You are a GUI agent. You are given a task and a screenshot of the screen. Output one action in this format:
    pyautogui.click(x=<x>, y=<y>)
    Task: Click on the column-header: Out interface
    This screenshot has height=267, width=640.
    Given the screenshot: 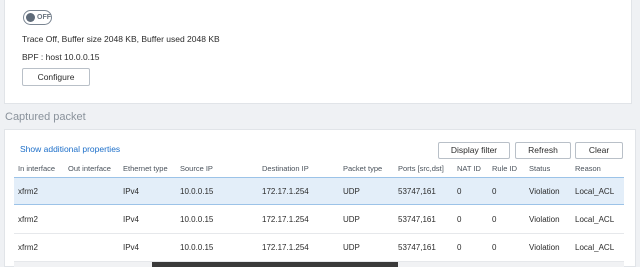 What is the action you would take?
    pyautogui.click(x=89, y=168)
    